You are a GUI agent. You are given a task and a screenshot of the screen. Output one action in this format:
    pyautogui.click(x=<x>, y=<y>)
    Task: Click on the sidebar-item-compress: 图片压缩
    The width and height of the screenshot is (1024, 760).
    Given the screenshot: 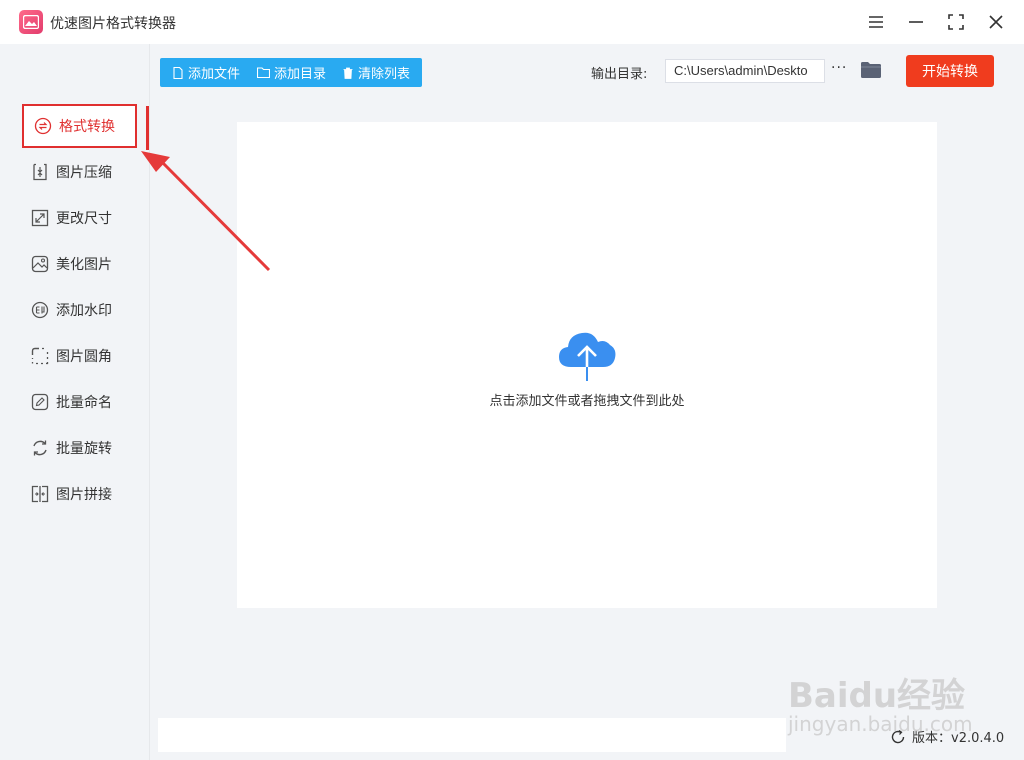 What is the action you would take?
    pyautogui.click(x=85, y=172)
    